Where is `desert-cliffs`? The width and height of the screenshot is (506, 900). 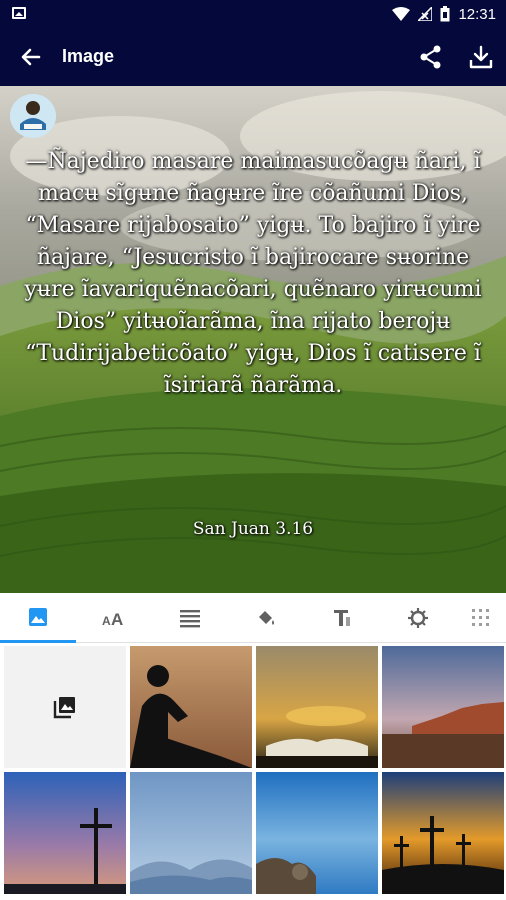 desert-cliffs is located at coordinates (443, 707).